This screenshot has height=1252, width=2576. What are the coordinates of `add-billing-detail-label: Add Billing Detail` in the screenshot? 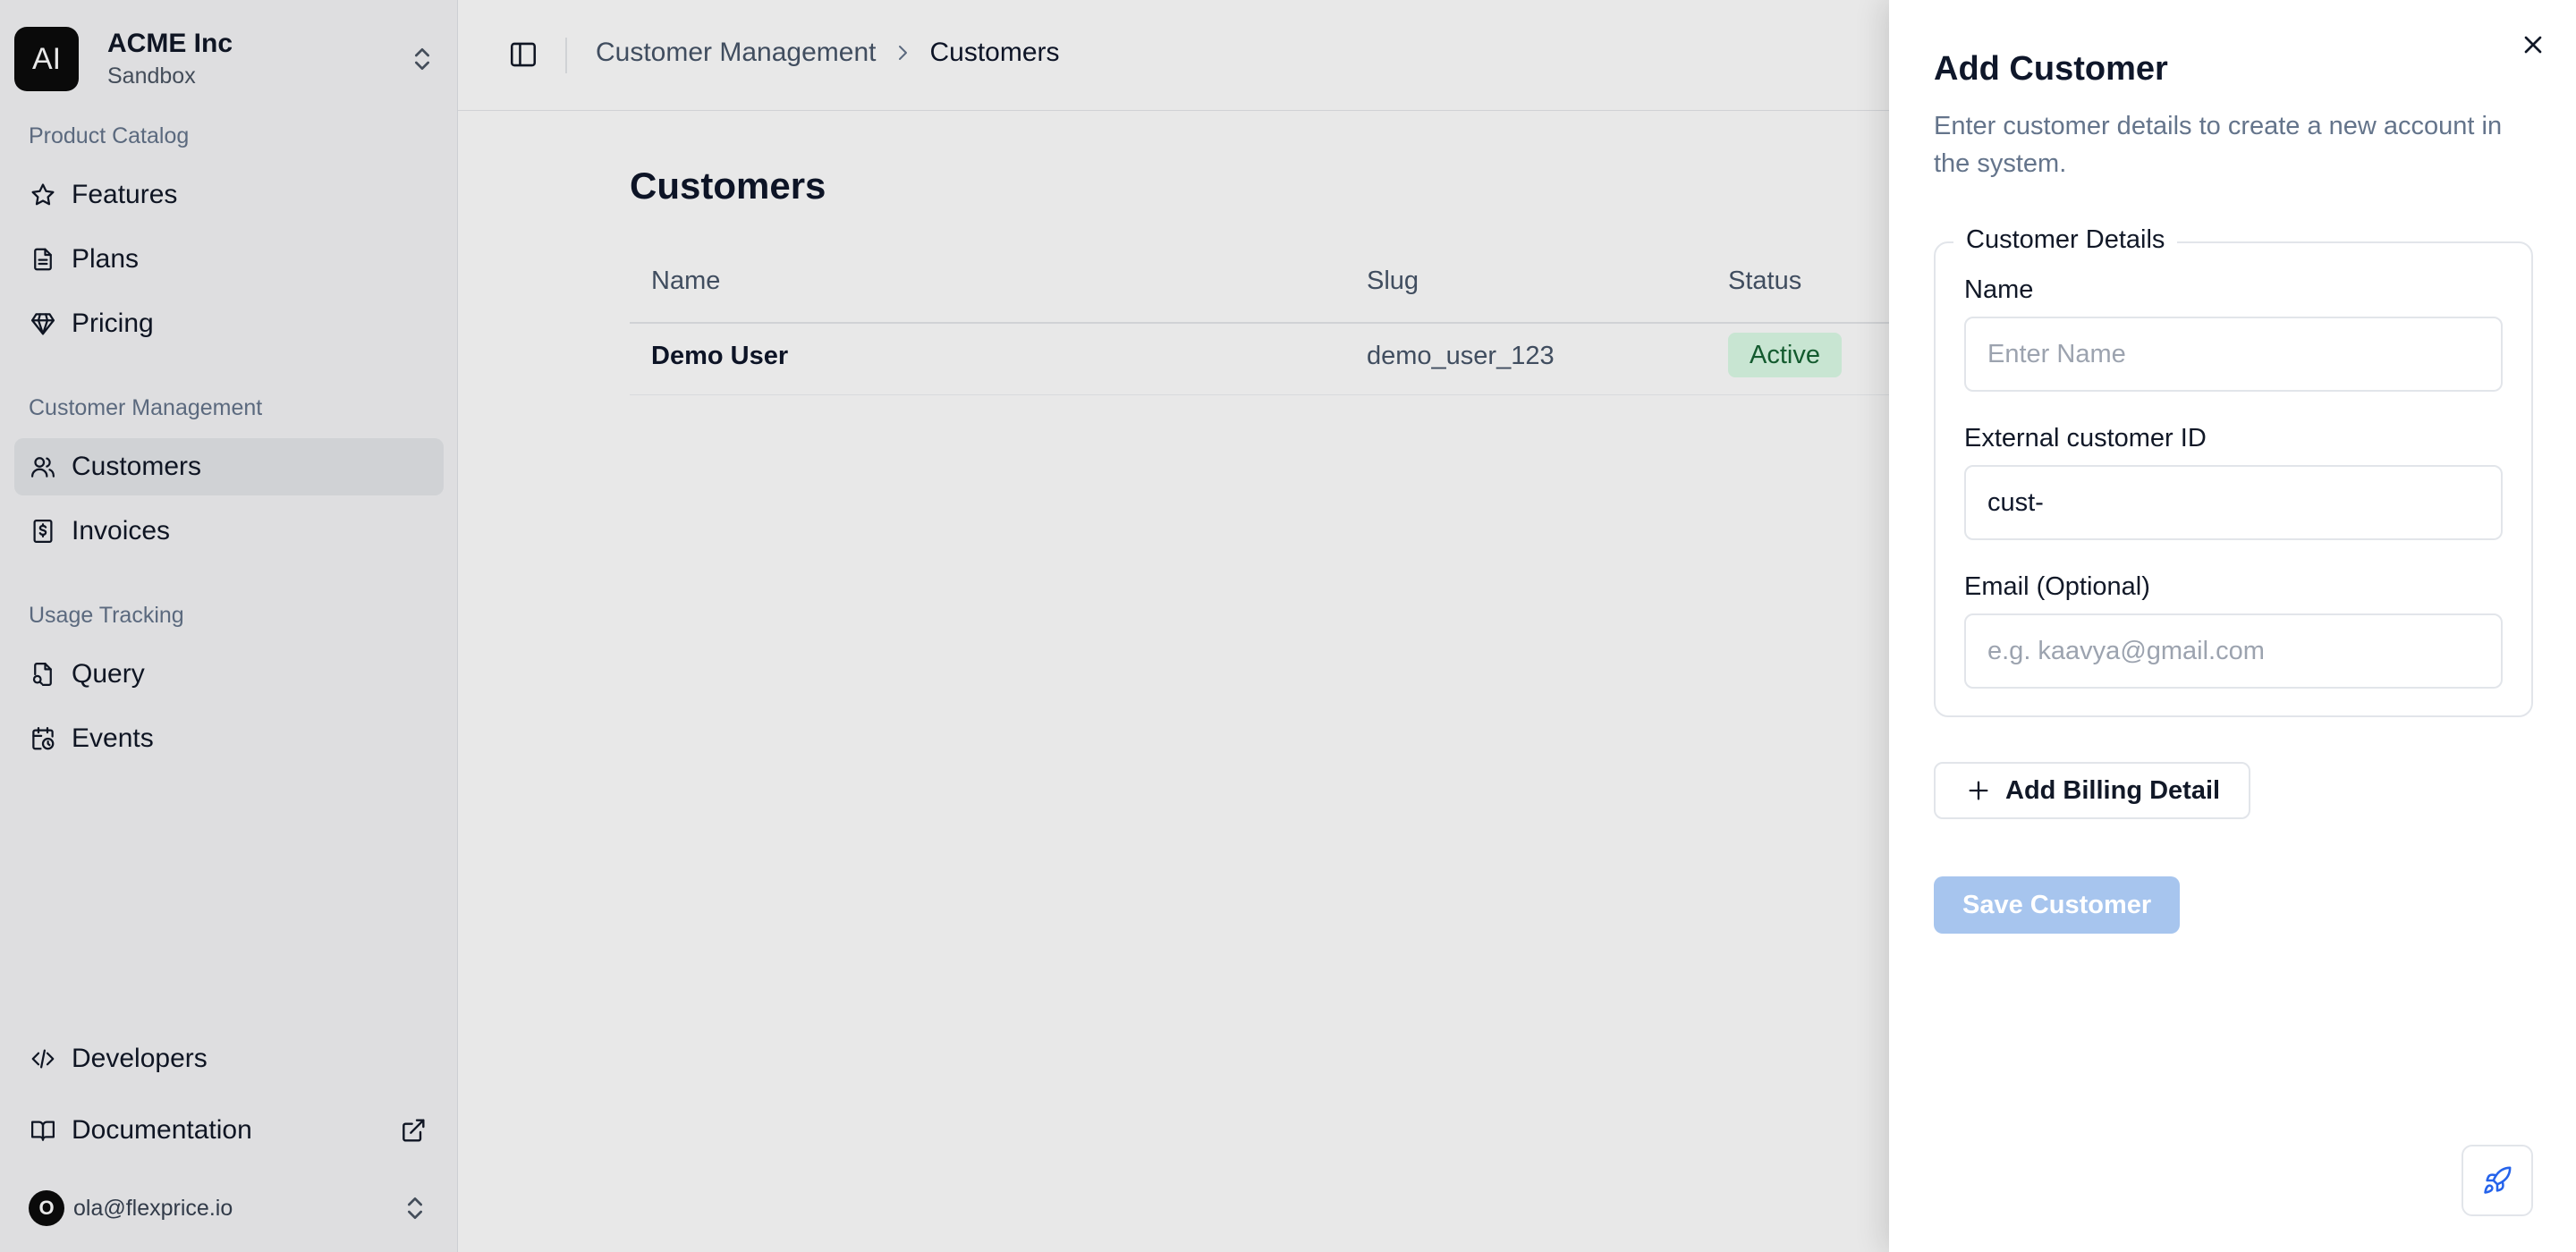 It's located at (2113, 790).